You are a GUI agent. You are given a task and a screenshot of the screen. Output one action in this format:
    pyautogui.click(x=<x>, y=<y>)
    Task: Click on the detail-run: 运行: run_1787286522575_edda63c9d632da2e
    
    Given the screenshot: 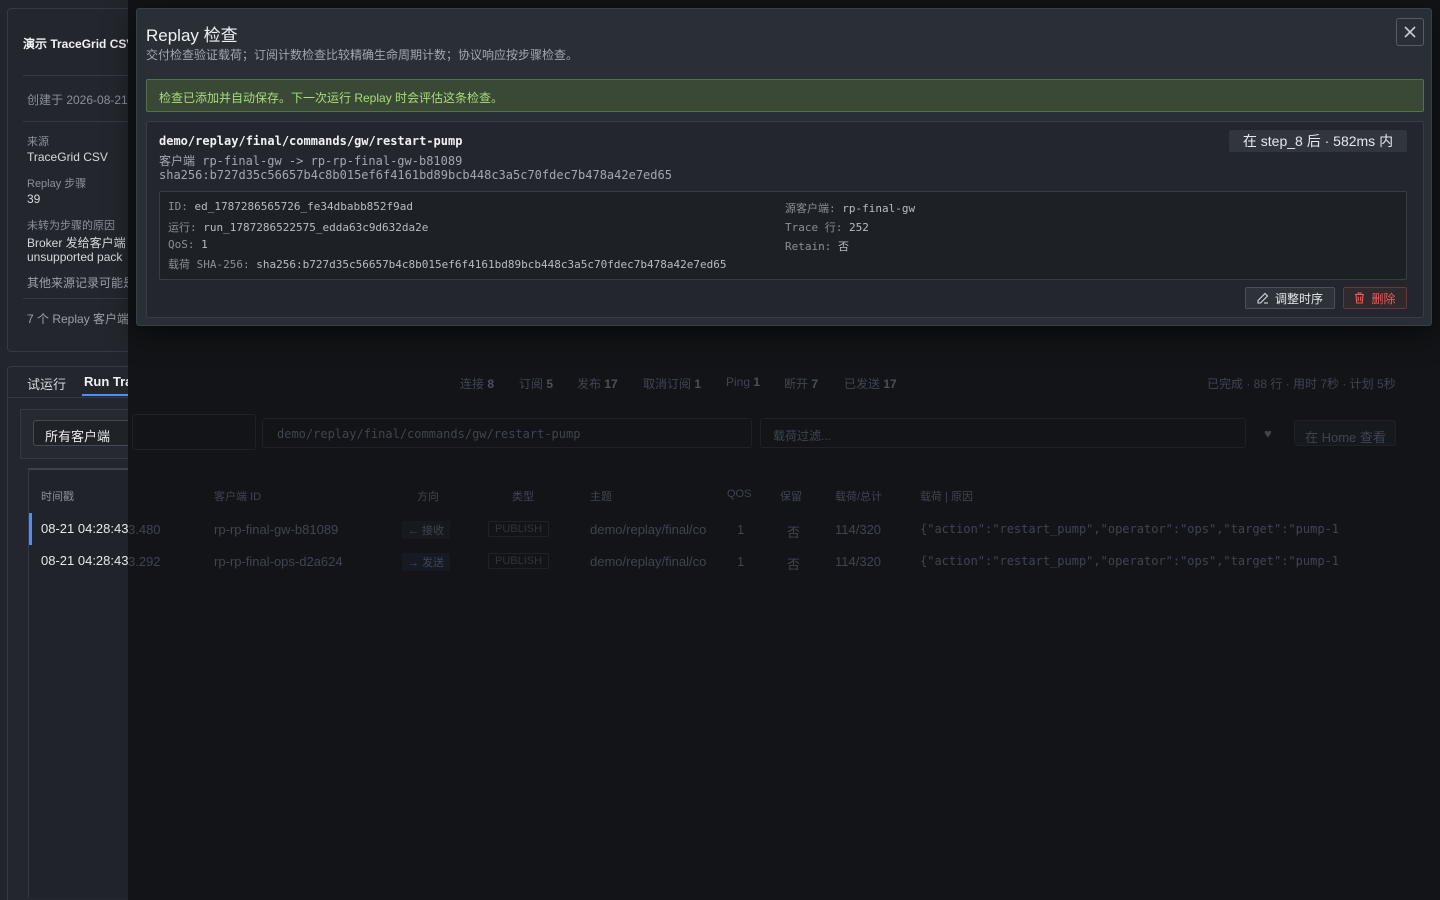 What is the action you would take?
    pyautogui.click(x=298, y=227)
    